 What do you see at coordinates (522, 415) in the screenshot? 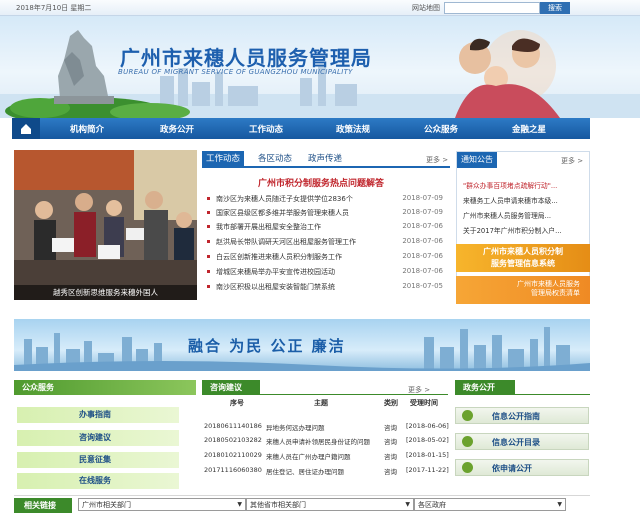
I see `info-guide-button: 信息公开指南` at bounding box center [522, 415].